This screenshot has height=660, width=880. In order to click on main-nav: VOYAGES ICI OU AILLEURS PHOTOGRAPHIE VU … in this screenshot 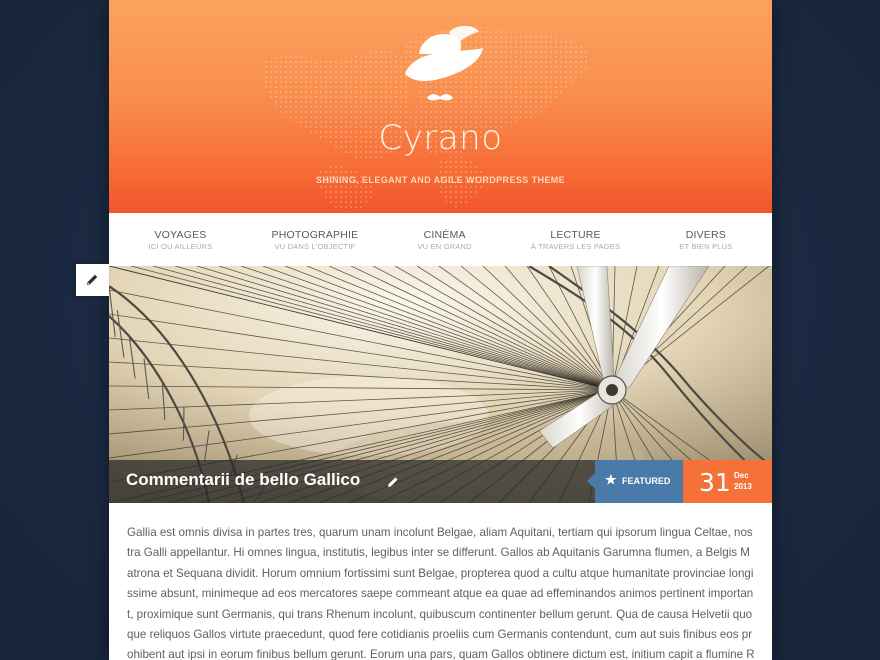, I will do `click(440, 239)`.